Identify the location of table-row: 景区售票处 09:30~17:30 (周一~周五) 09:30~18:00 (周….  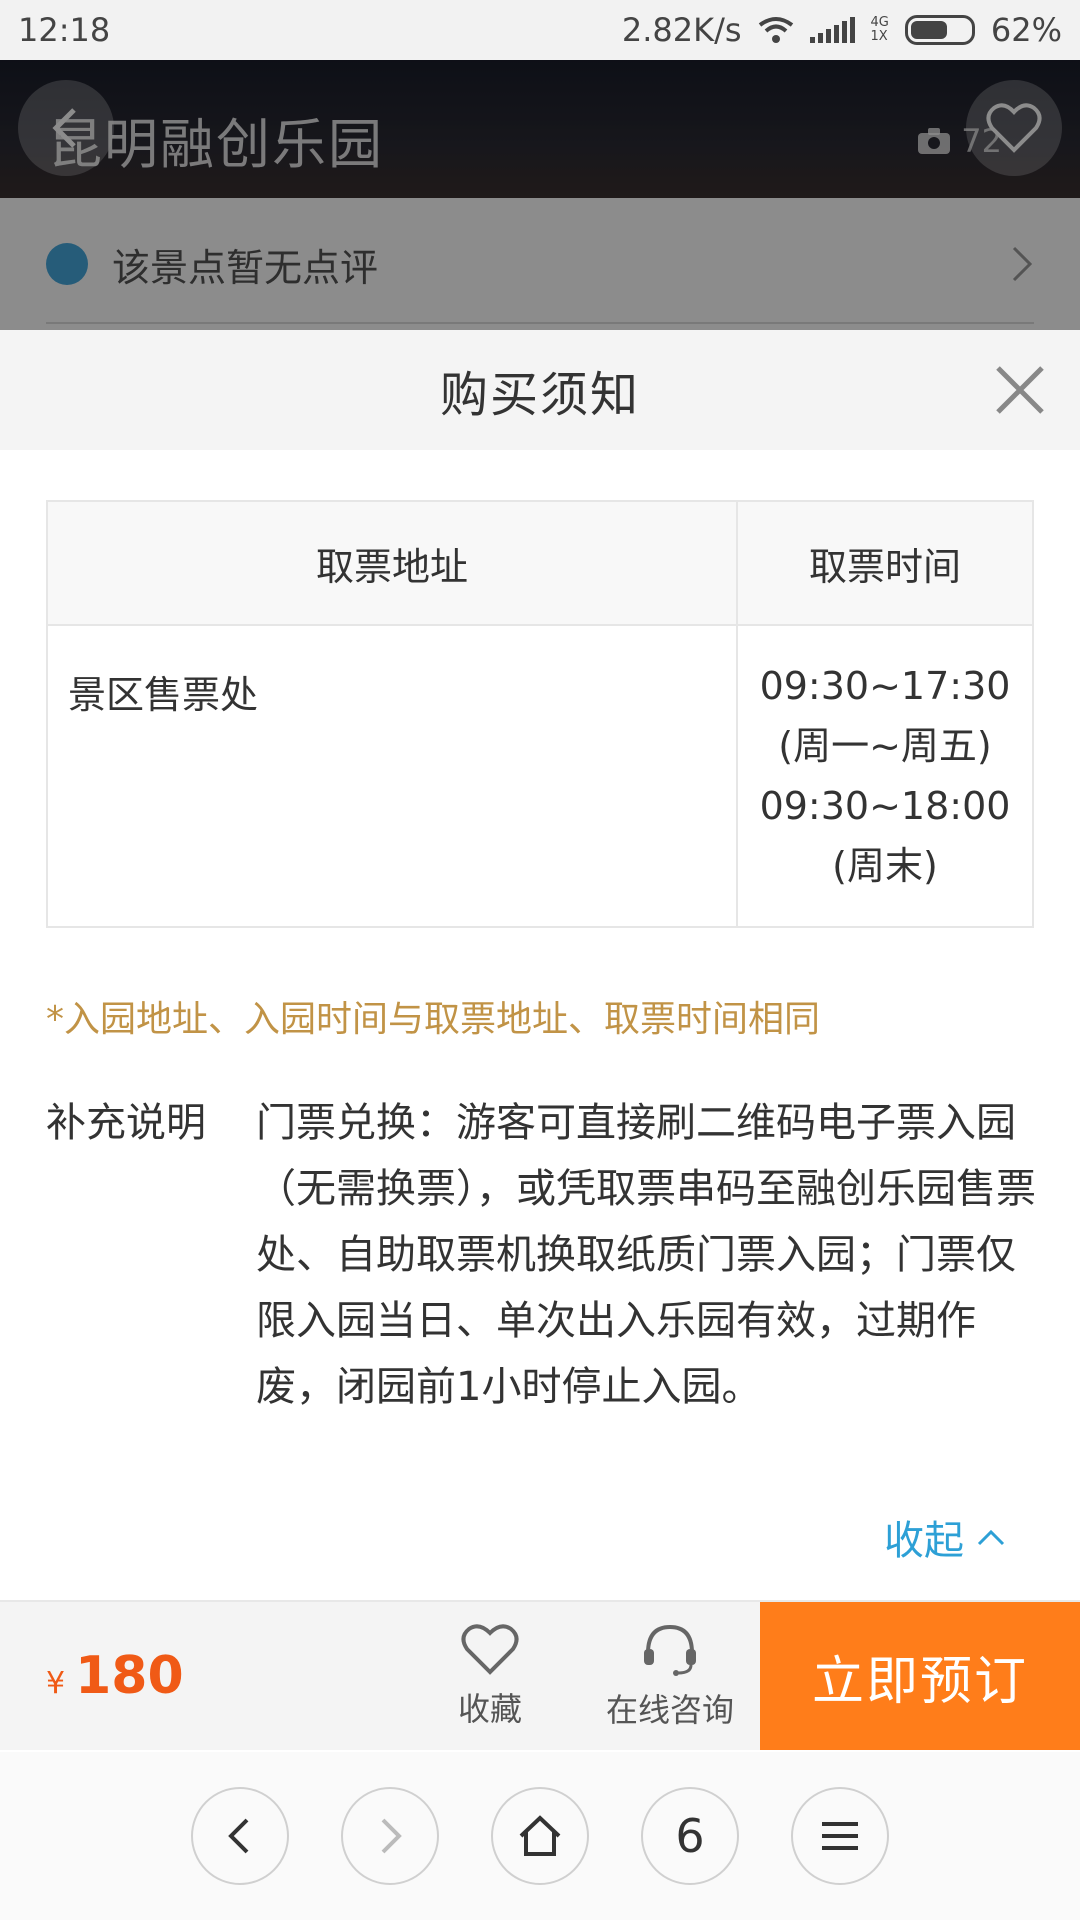
(540, 776).